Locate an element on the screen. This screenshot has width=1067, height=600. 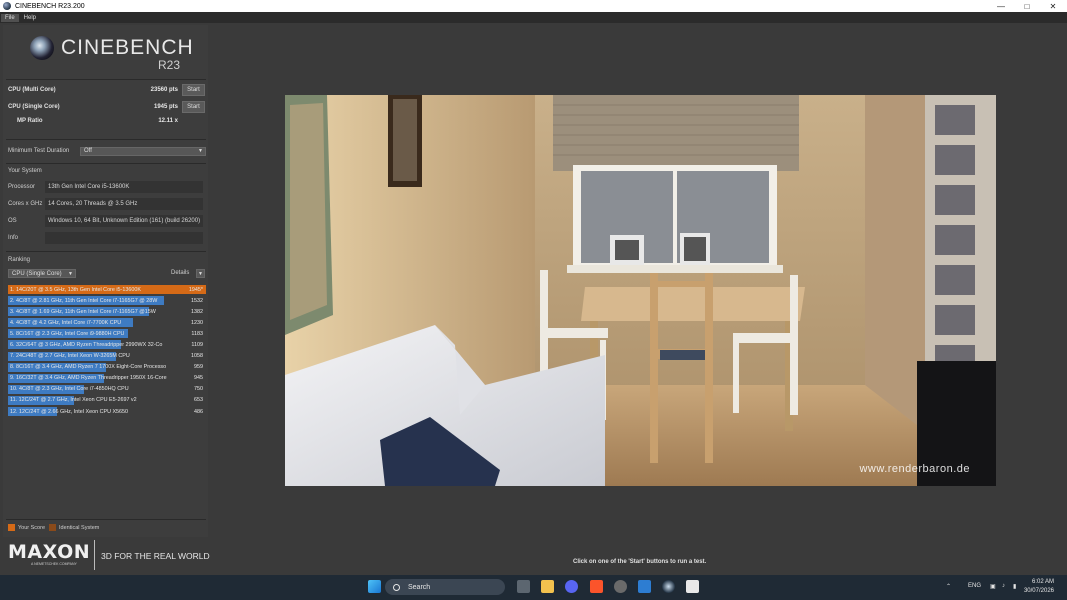
info-row: Info is located at coordinates (105, 238).